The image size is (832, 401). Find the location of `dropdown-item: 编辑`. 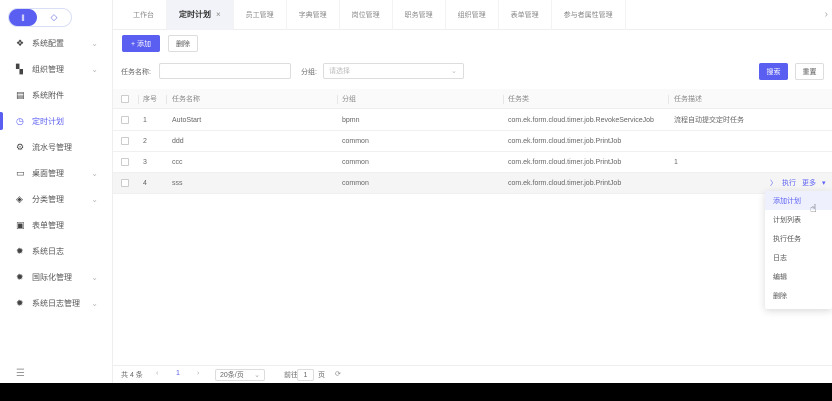

dropdown-item: 编辑 is located at coordinates (798, 276).